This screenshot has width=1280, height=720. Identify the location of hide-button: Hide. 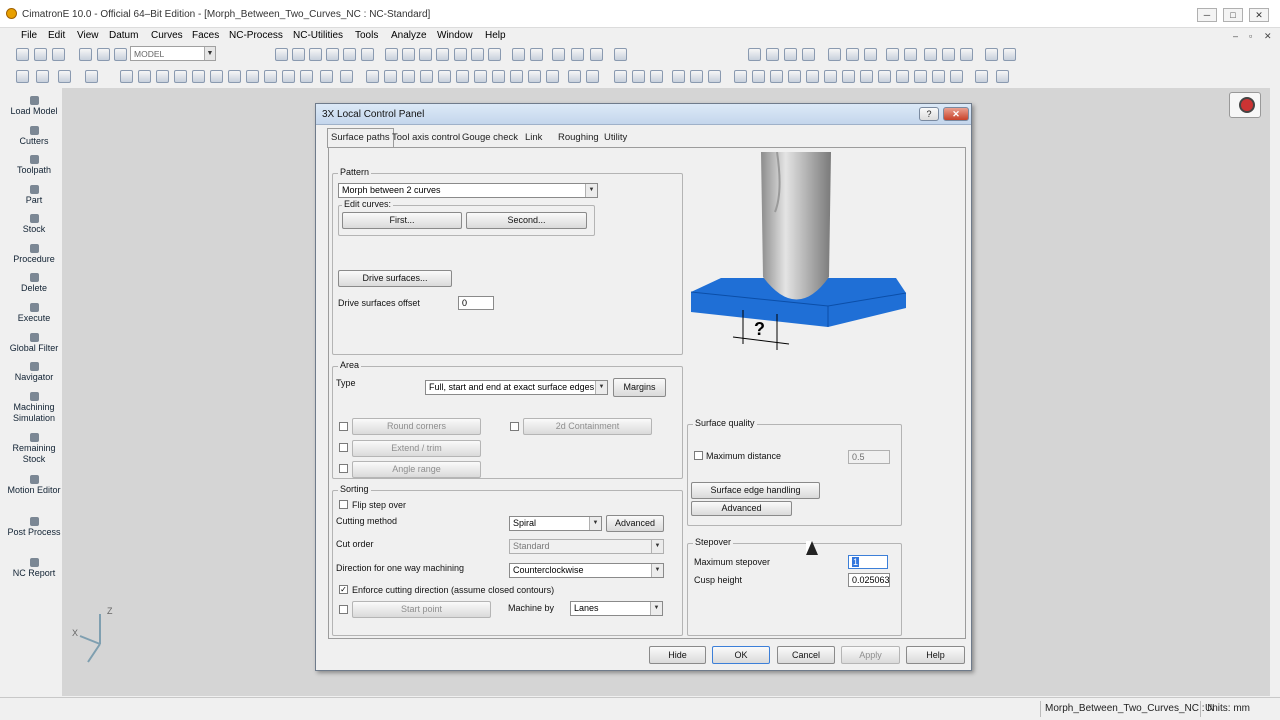
(677, 655).